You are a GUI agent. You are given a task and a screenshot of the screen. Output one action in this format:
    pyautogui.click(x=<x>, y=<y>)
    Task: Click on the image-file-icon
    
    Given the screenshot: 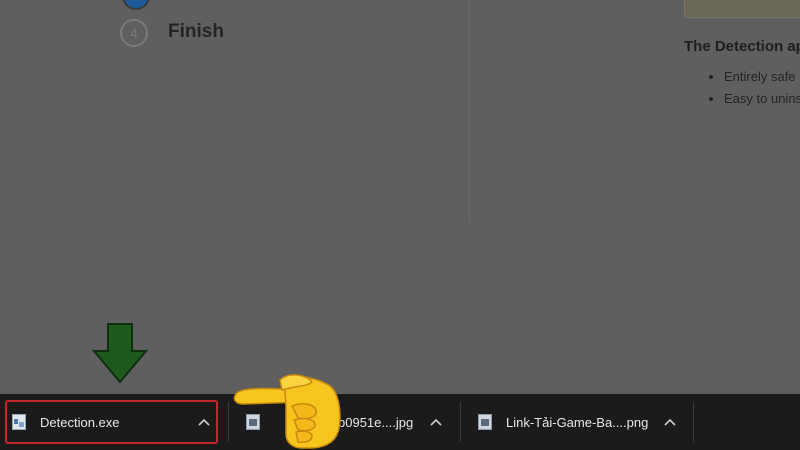 What is the action you would take?
    pyautogui.click(x=485, y=422)
    